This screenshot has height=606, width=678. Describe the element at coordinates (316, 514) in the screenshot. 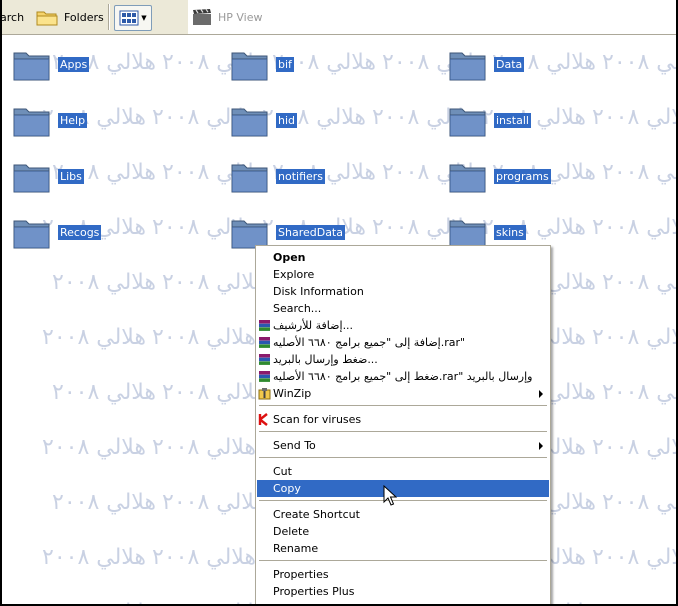

I see `menu-item-label: Create Shortcut` at that location.